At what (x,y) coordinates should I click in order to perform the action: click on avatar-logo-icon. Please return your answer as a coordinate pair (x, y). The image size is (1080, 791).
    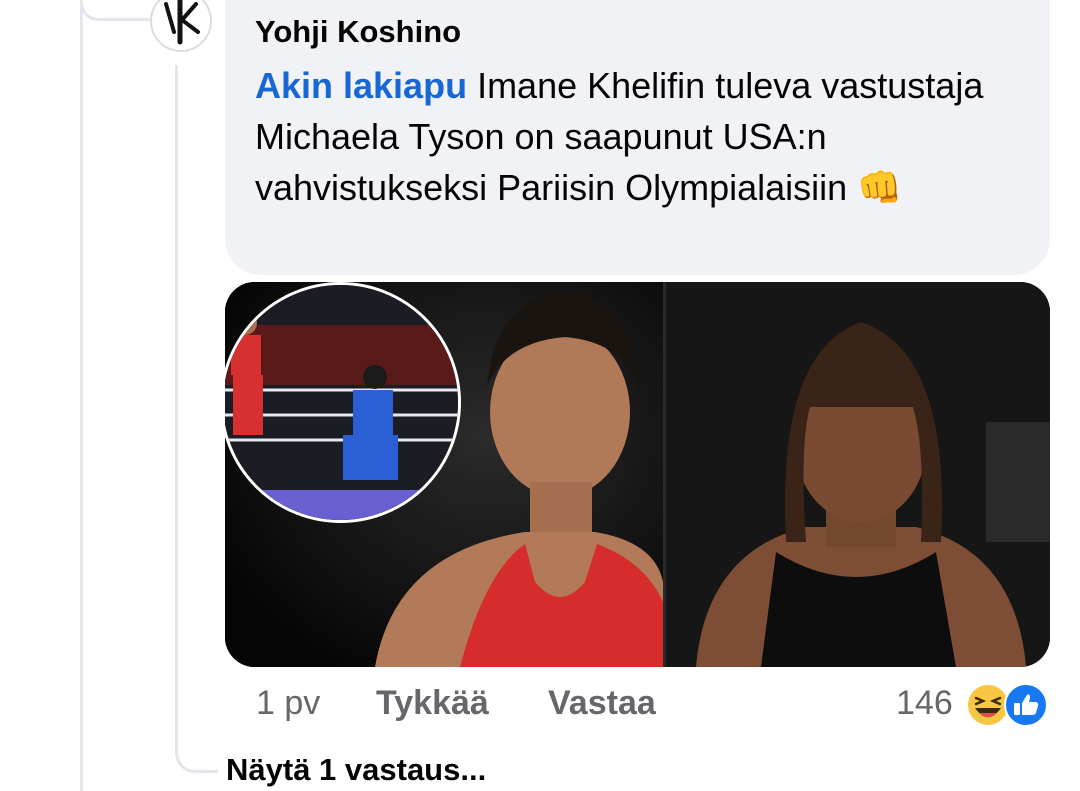
    Looking at the image, I should click on (182, 22).